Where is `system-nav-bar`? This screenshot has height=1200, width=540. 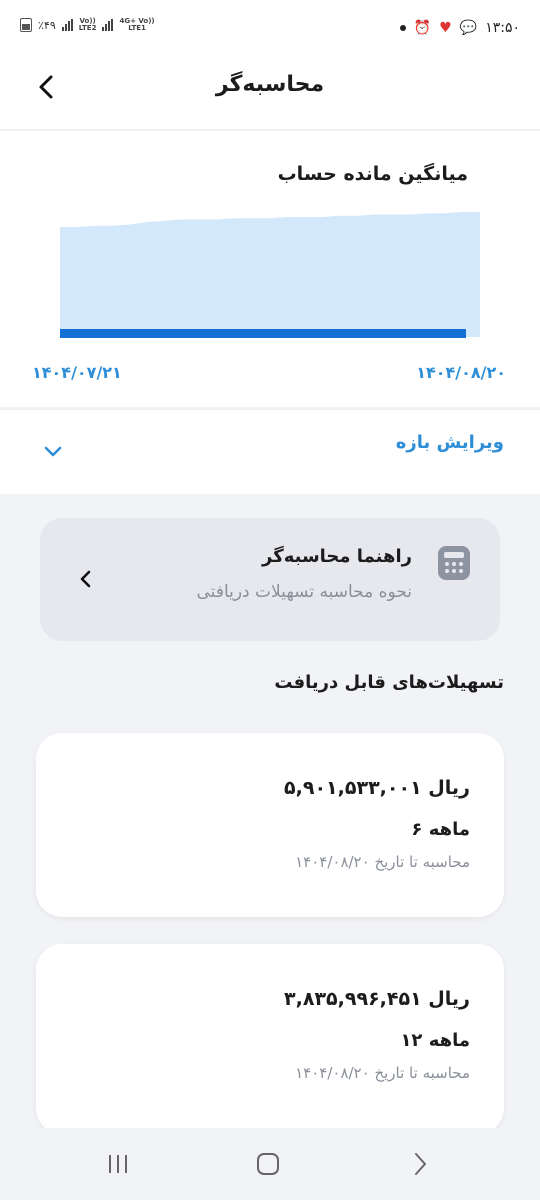 system-nav-bar is located at coordinates (270, 1164).